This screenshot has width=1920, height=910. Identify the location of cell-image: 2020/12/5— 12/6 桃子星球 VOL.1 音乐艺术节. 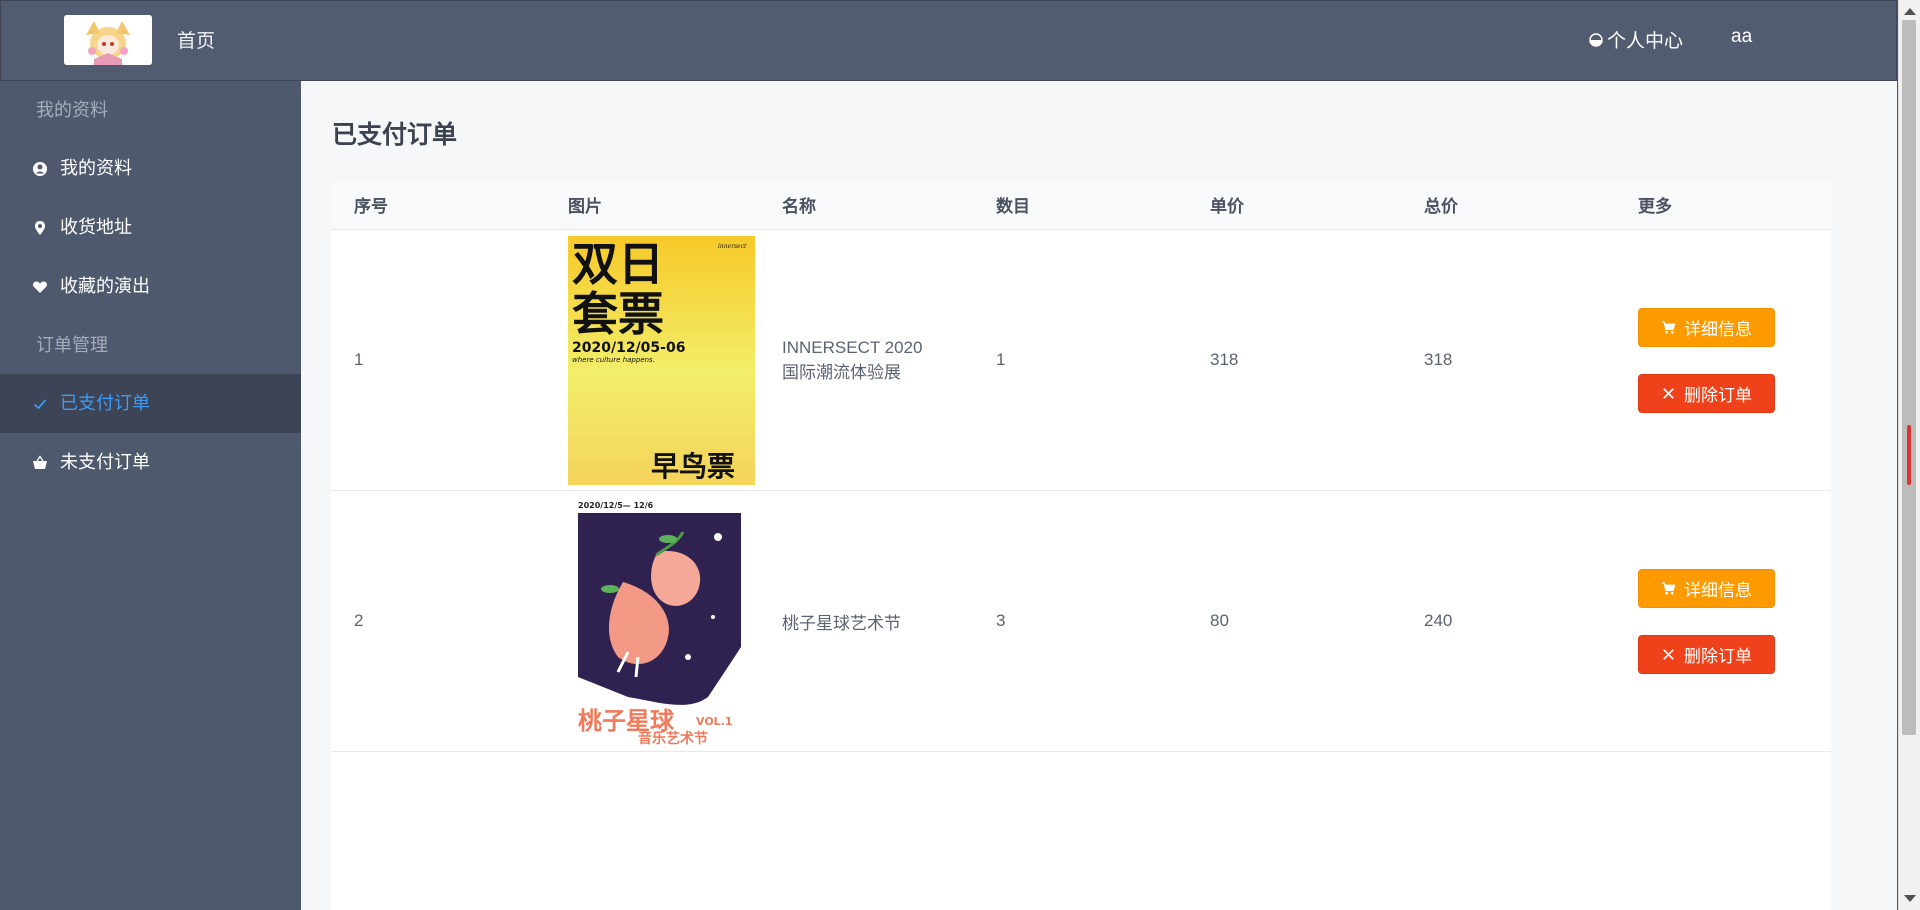
(652, 621).